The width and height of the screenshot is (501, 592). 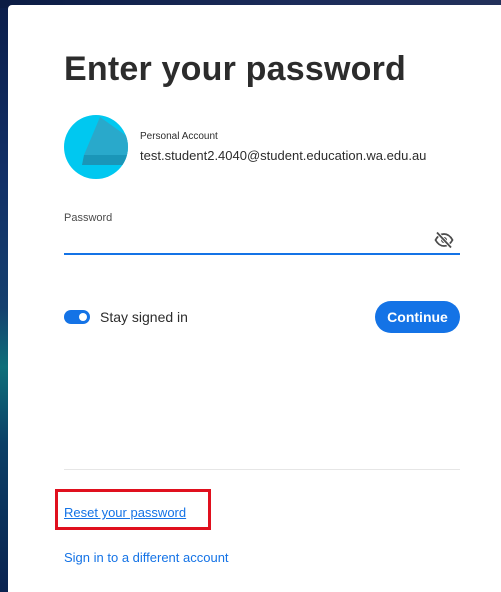 What do you see at coordinates (88, 218) in the screenshot?
I see `password-label: Password` at bounding box center [88, 218].